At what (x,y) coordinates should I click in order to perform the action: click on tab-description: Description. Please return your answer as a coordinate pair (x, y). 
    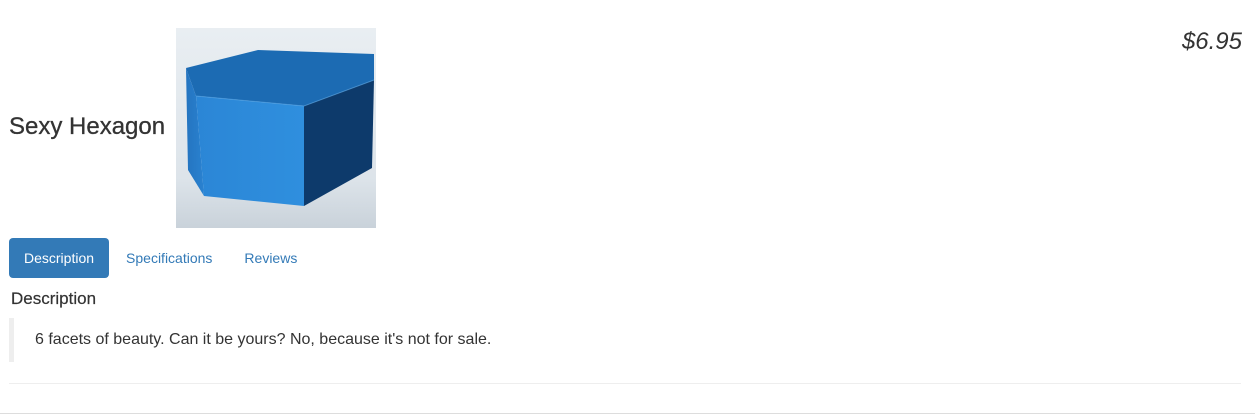
    Looking at the image, I should click on (59, 258).